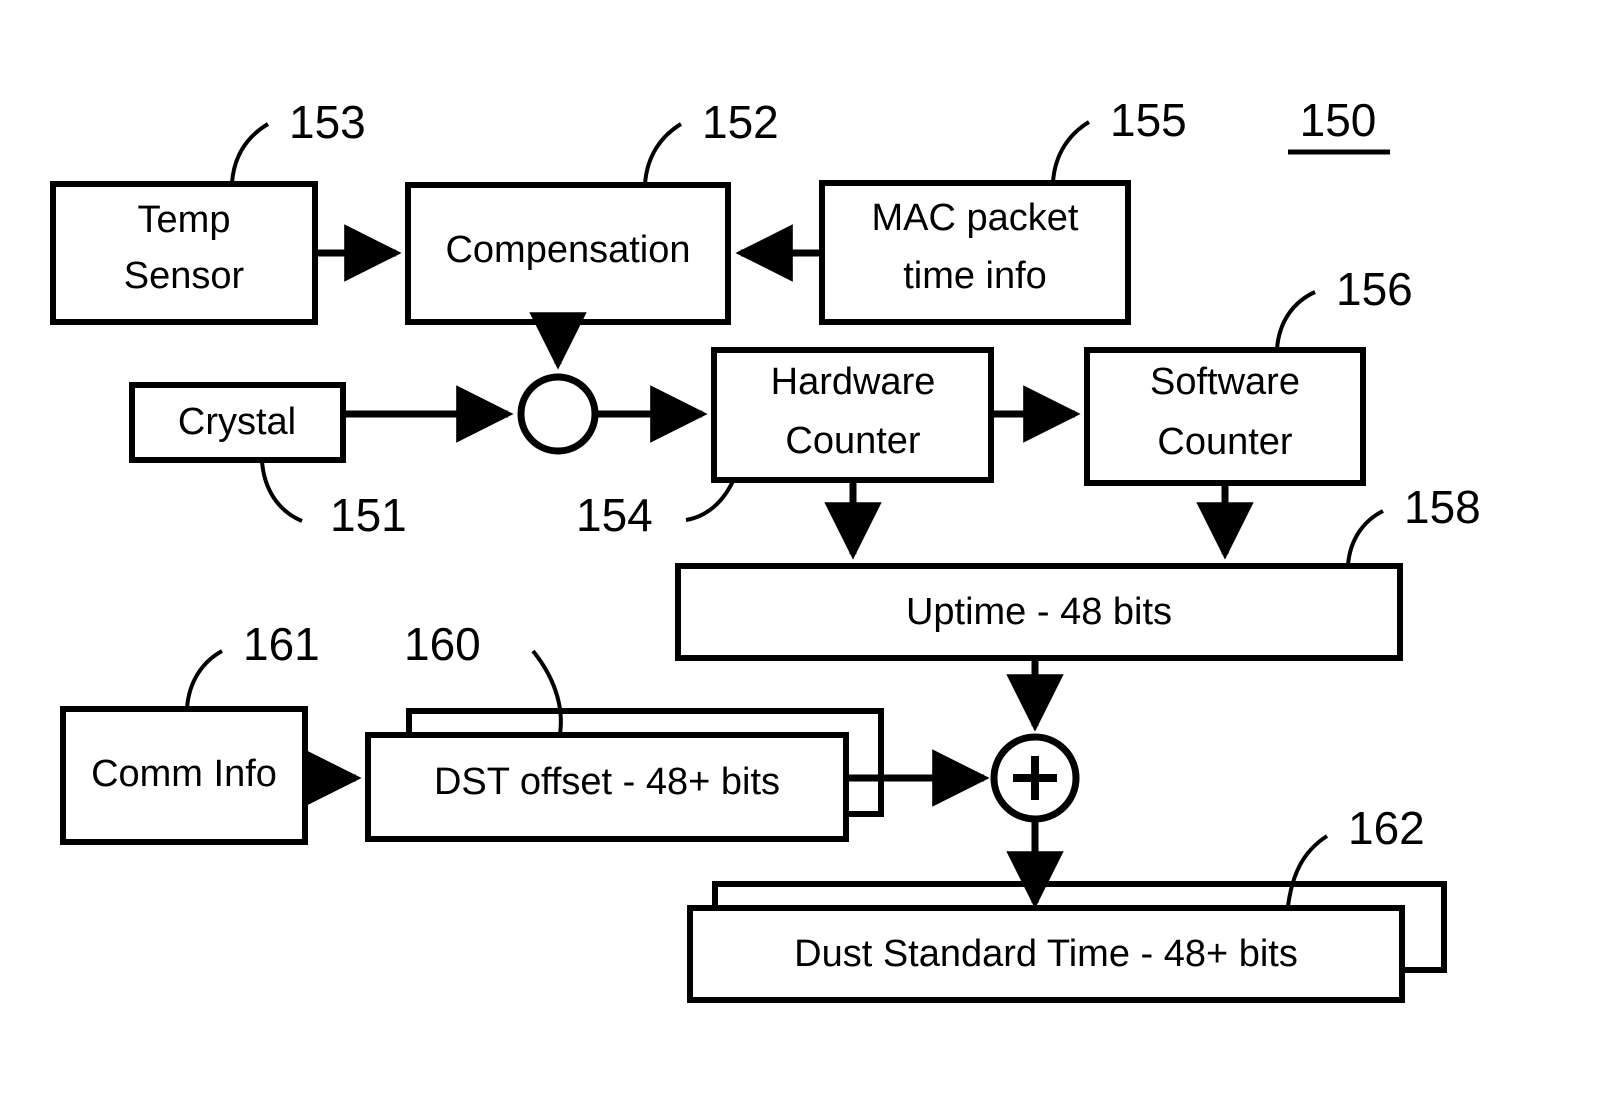 This screenshot has width=1602, height=1095. I want to click on crystal-label: Crystal, so click(237, 422).